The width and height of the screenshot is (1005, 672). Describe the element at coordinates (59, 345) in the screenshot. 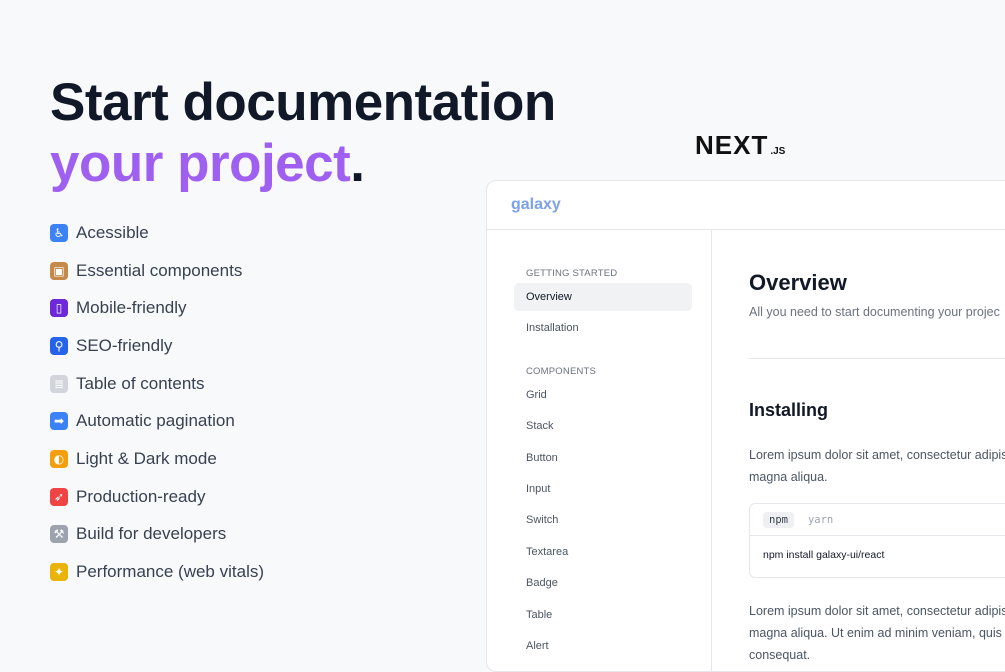

I see `magnifier-icon: ⚲` at that location.